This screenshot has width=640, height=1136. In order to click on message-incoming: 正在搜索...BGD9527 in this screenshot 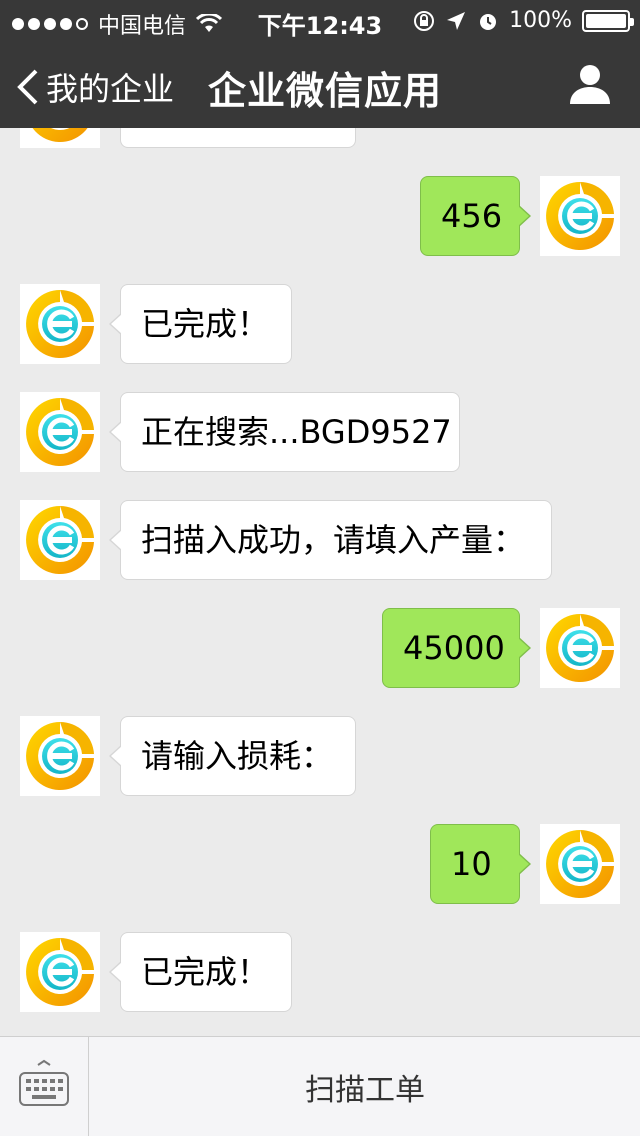, I will do `click(320, 432)`.